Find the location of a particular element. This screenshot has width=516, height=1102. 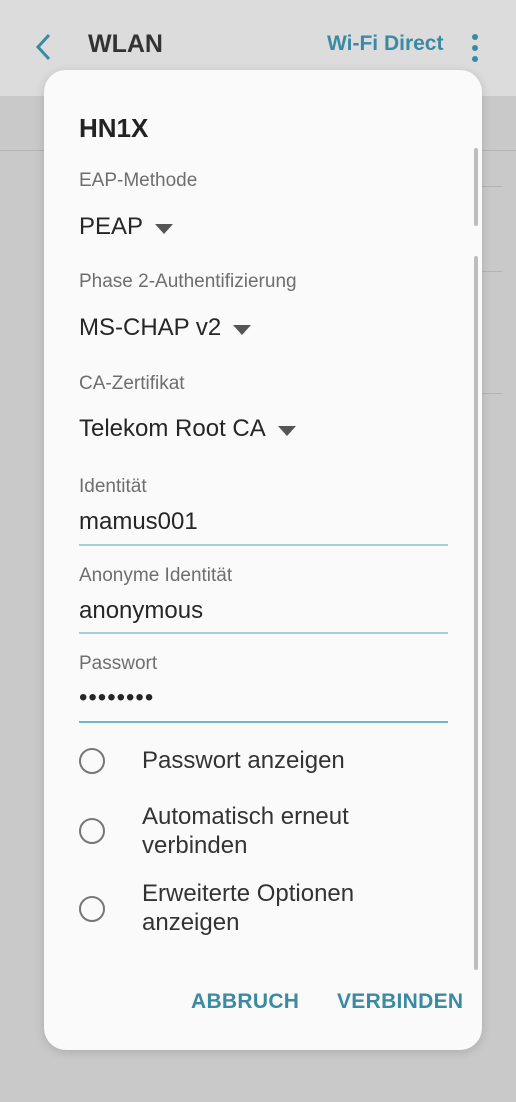

wifi-direct-button: Wi-Fi Direct is located at coordinates (385, 44).